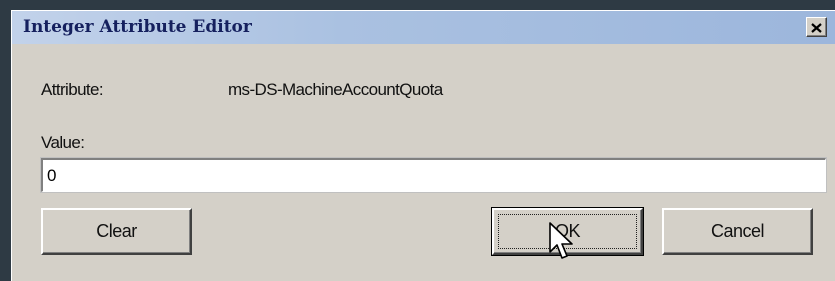 The image size is (835, 281). Describe the element at coordinates (335, 89) in the screenshot. I see `attribute-name-value: ms-DS-MachineAccountQuota` at that location.